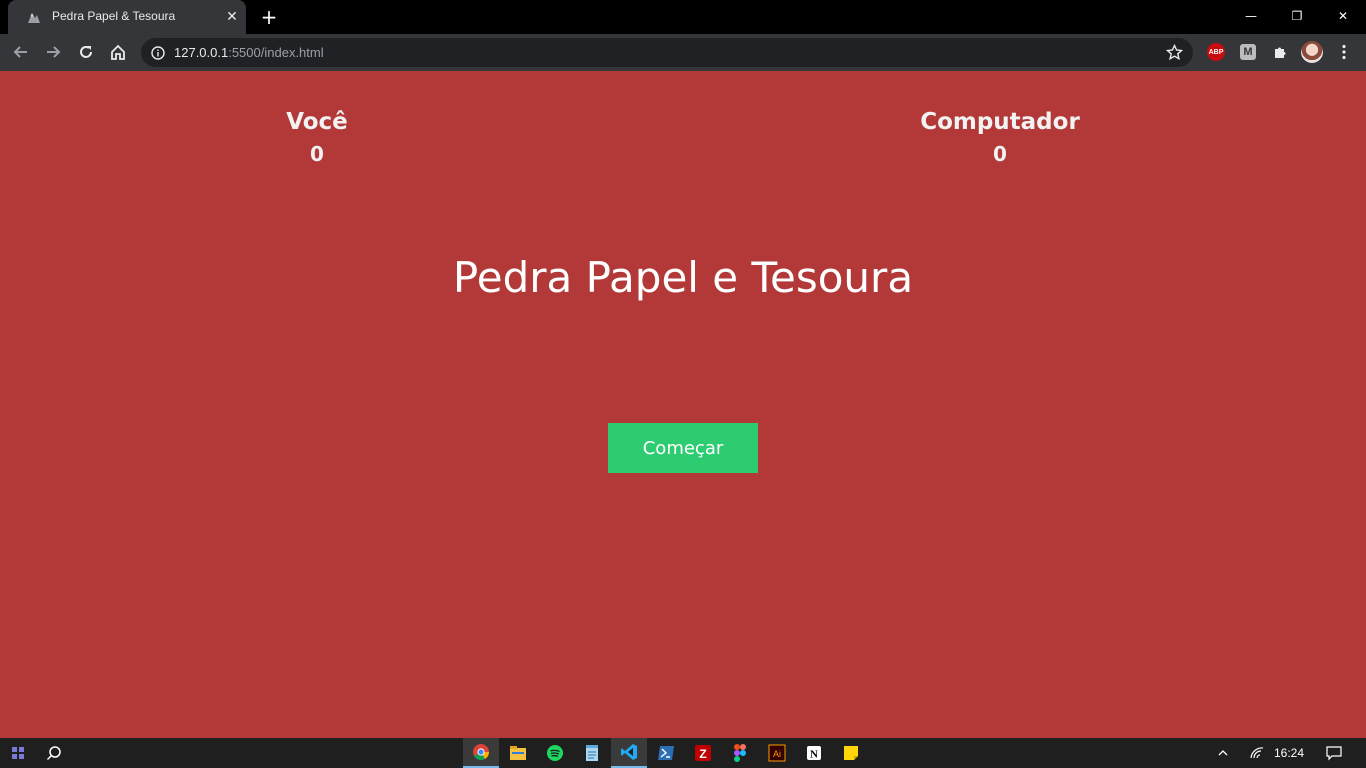  I want to click on action-center-icon, so click(1334, 753).